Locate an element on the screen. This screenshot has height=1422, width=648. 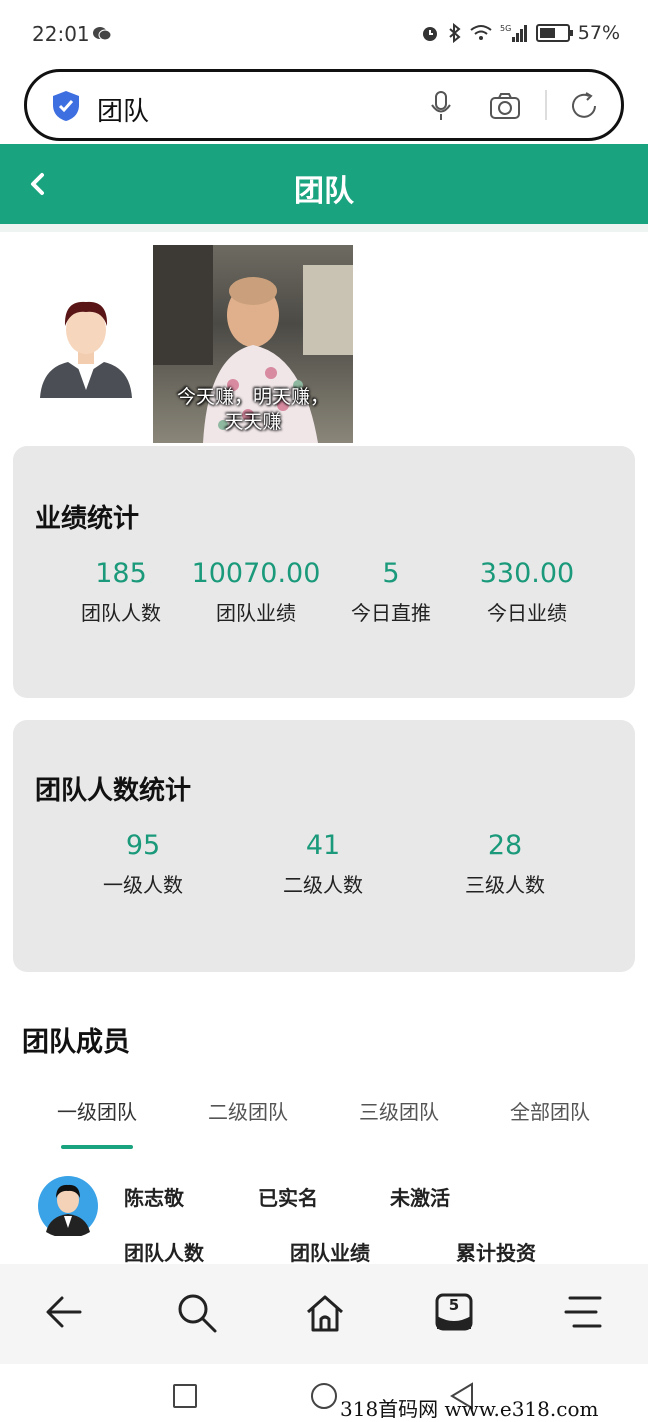
members-title: 团队成员 is located at coordinates (76, 1042).